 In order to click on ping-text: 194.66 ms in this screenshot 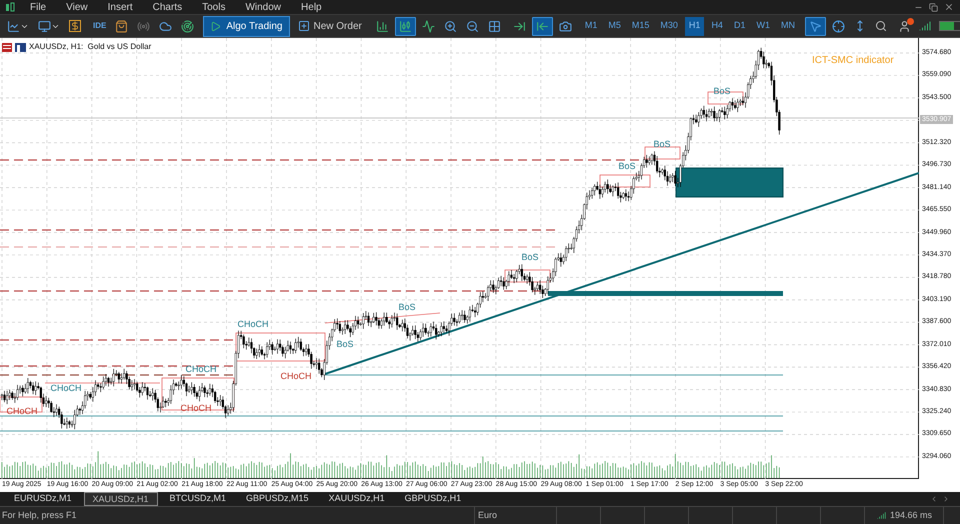, I will do `click(911, 515)`.